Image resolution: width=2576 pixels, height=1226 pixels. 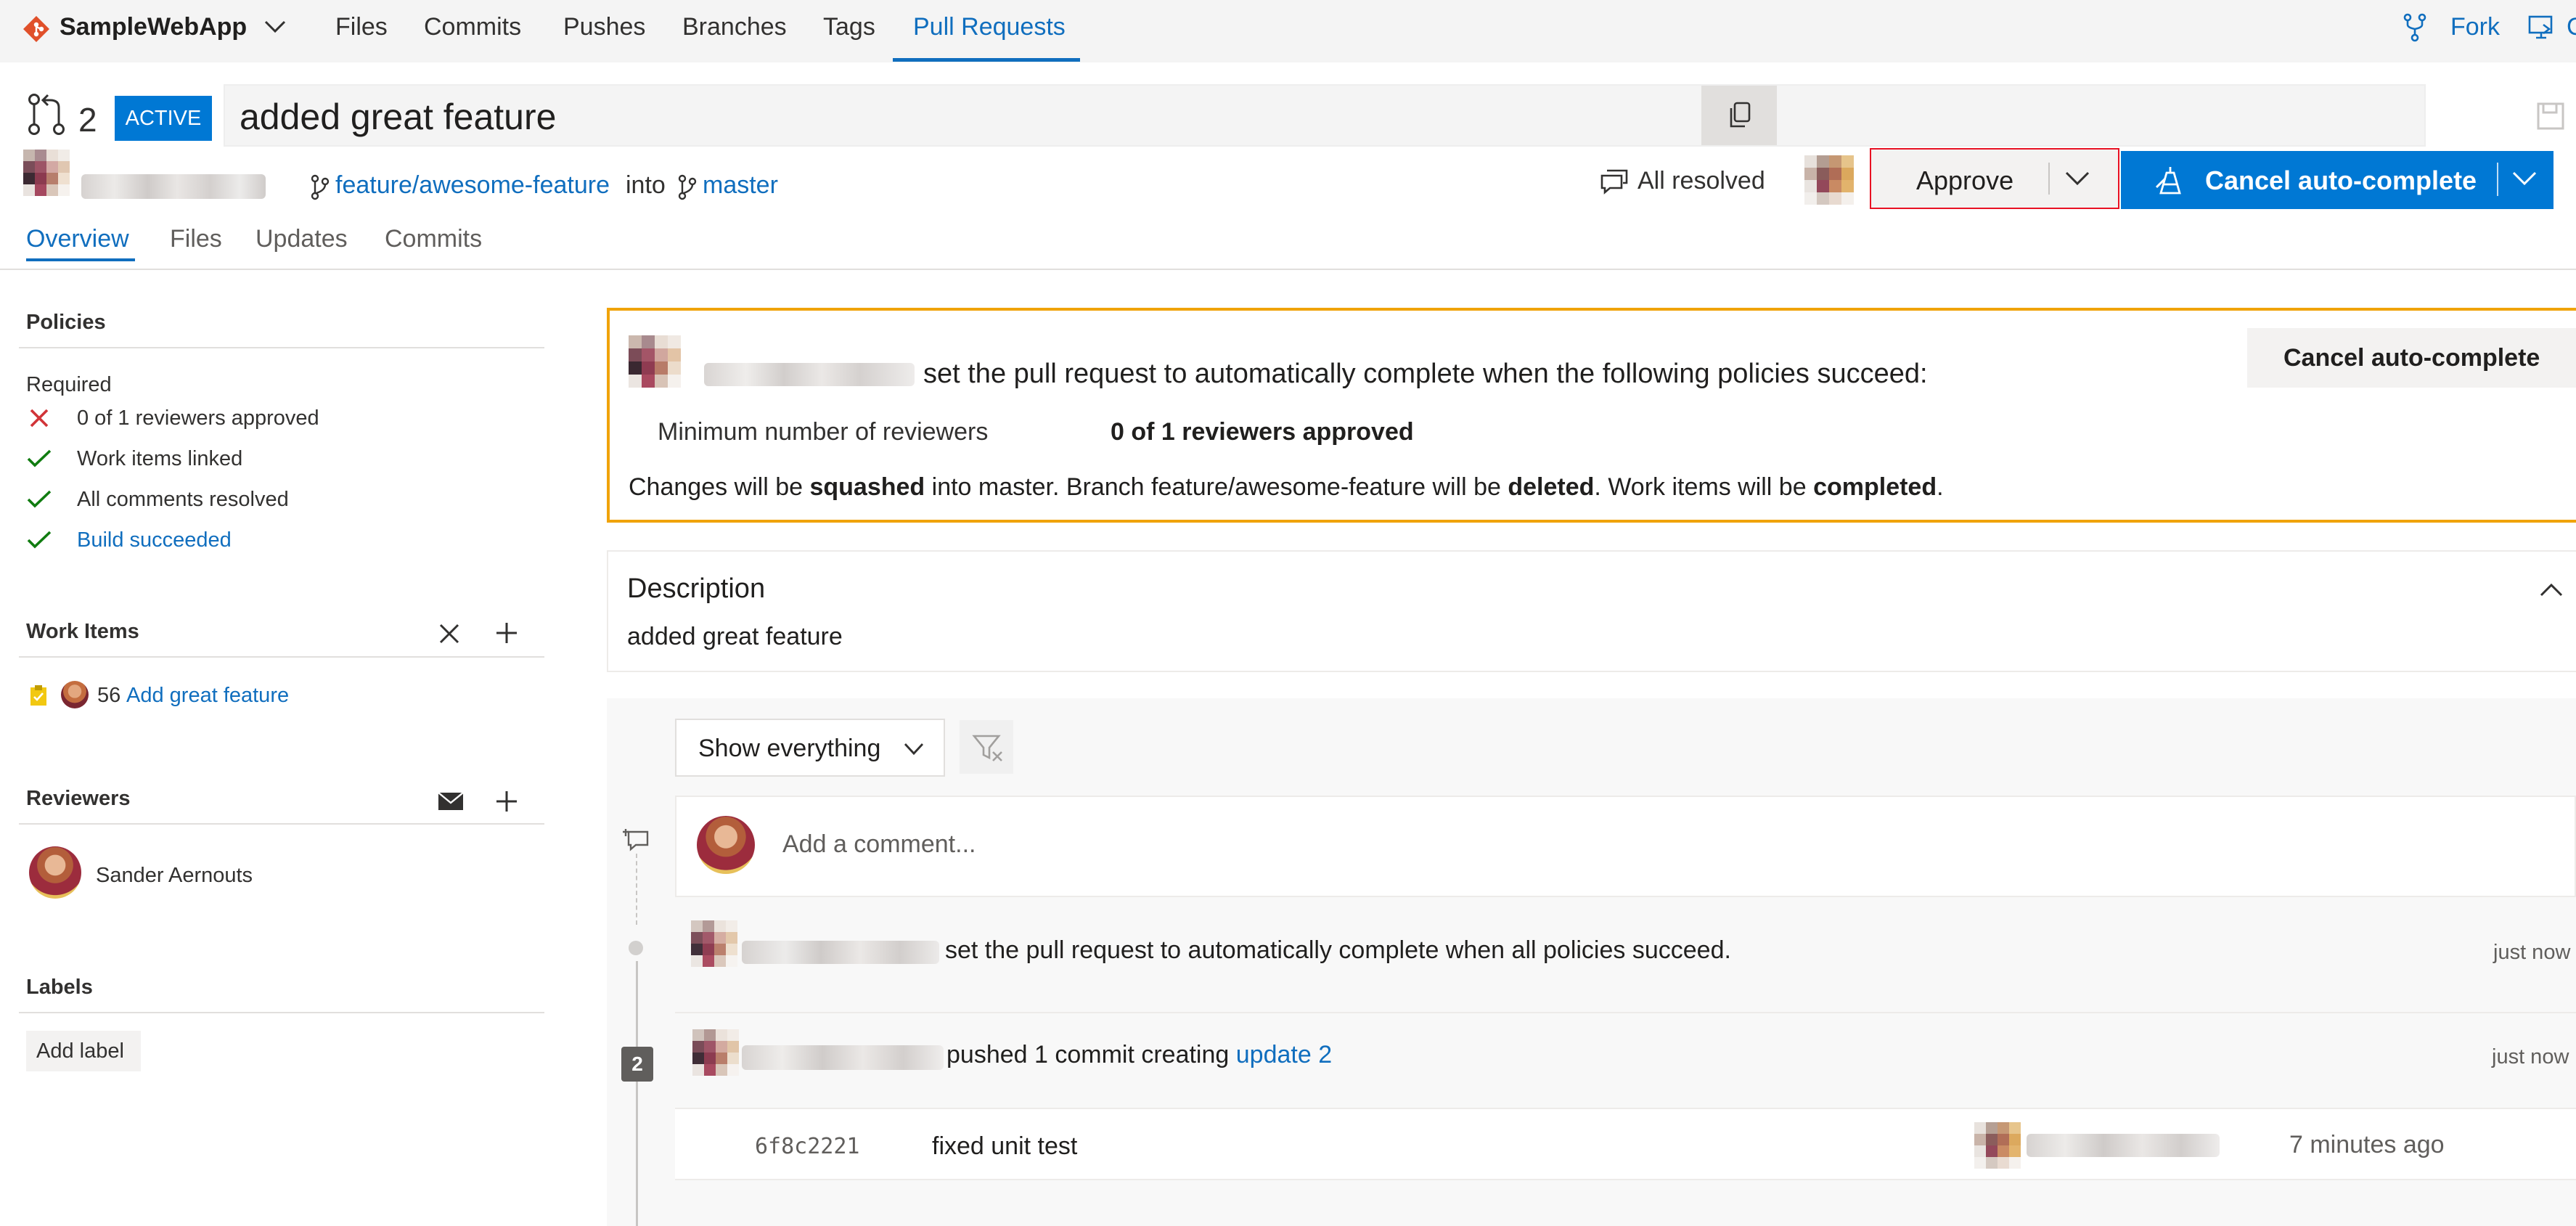 What do you see at coordinates (39, 540) in the screenshot?
I see `passed-check-icon` at bounding box center [39, 540].